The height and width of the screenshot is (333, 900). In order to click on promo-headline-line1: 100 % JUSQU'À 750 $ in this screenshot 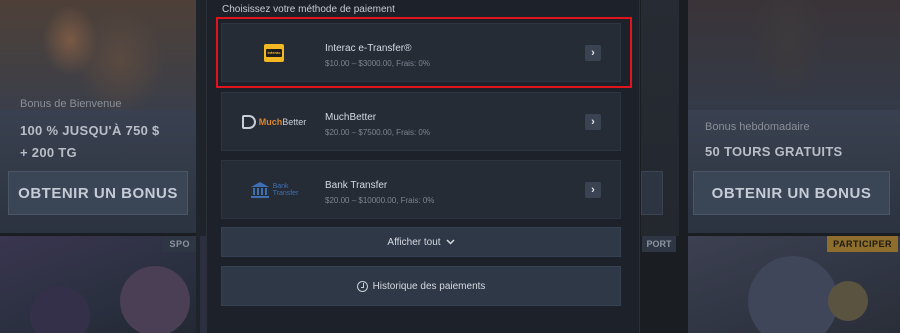, I will do `click(90, 130)`.